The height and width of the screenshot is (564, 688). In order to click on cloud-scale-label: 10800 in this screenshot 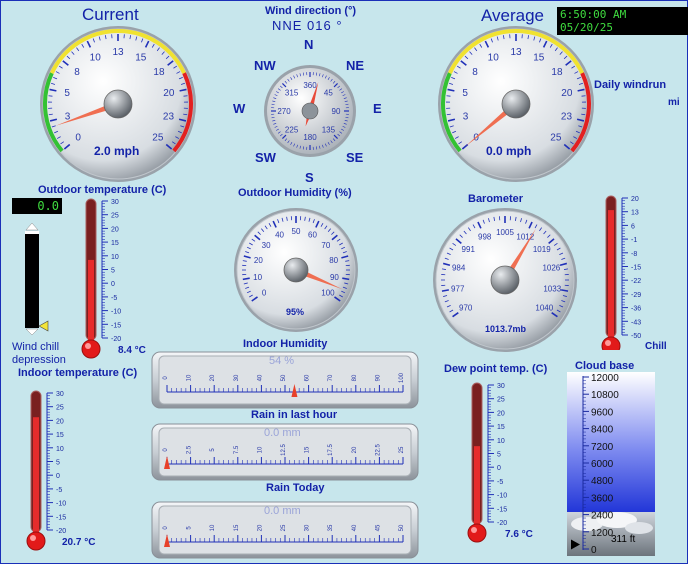, I will do `click(605, 395)`.